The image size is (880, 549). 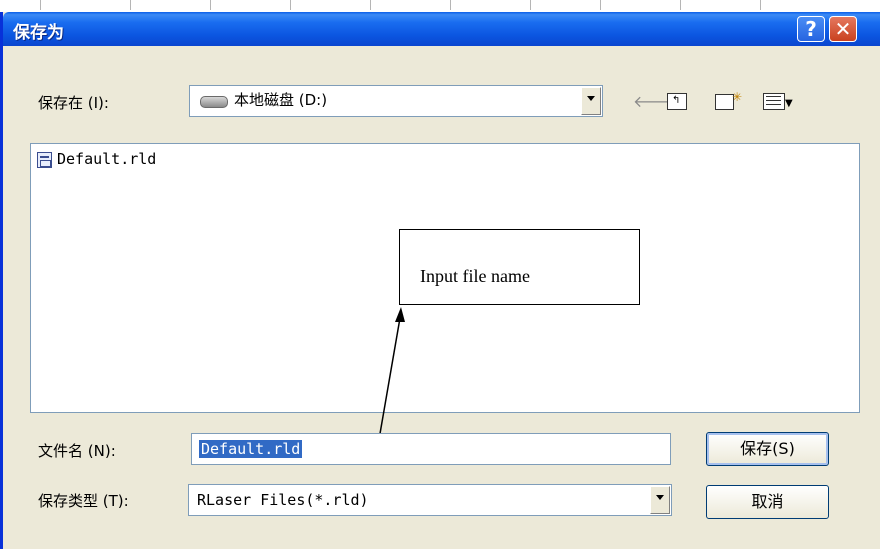 What do you see at coordinates (441, 29) in the screenshot?
I see `title-bar: 保存为 ? ✕` at bounding box center [441, 29].